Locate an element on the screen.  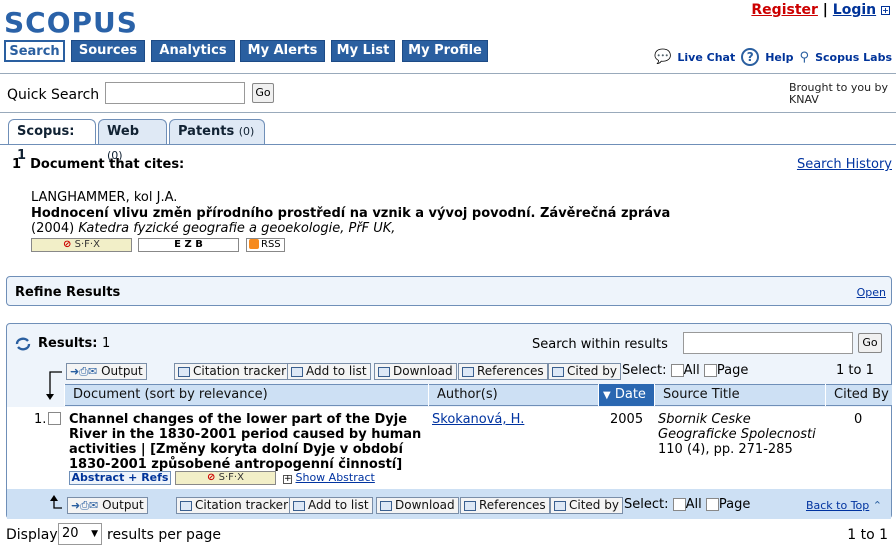
quick-search-go-button: Go is located at coordinates (263, 93).